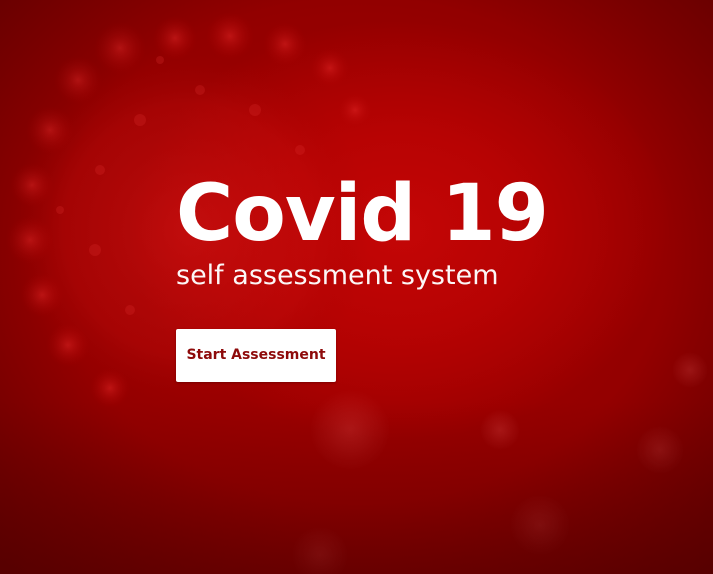  Describe the element at coordinates (362, 214) in the screenshot. I see `page-title: Covid 19` at that location.